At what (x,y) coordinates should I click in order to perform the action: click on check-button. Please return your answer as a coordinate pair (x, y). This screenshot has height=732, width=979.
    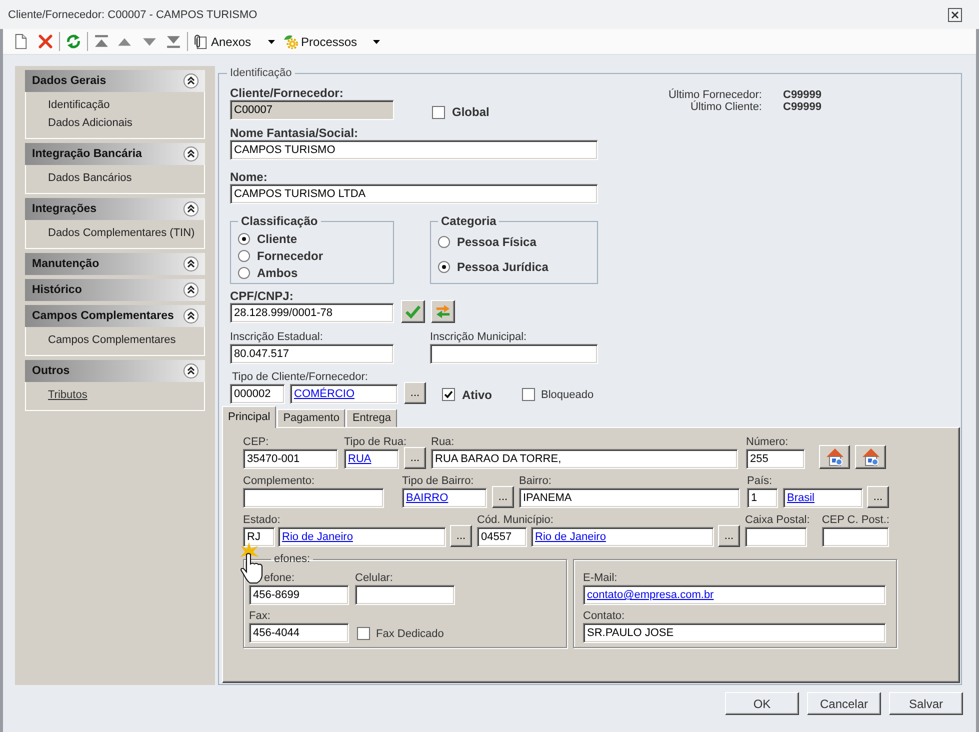
    Looking at the image, I should click on (413, 311).